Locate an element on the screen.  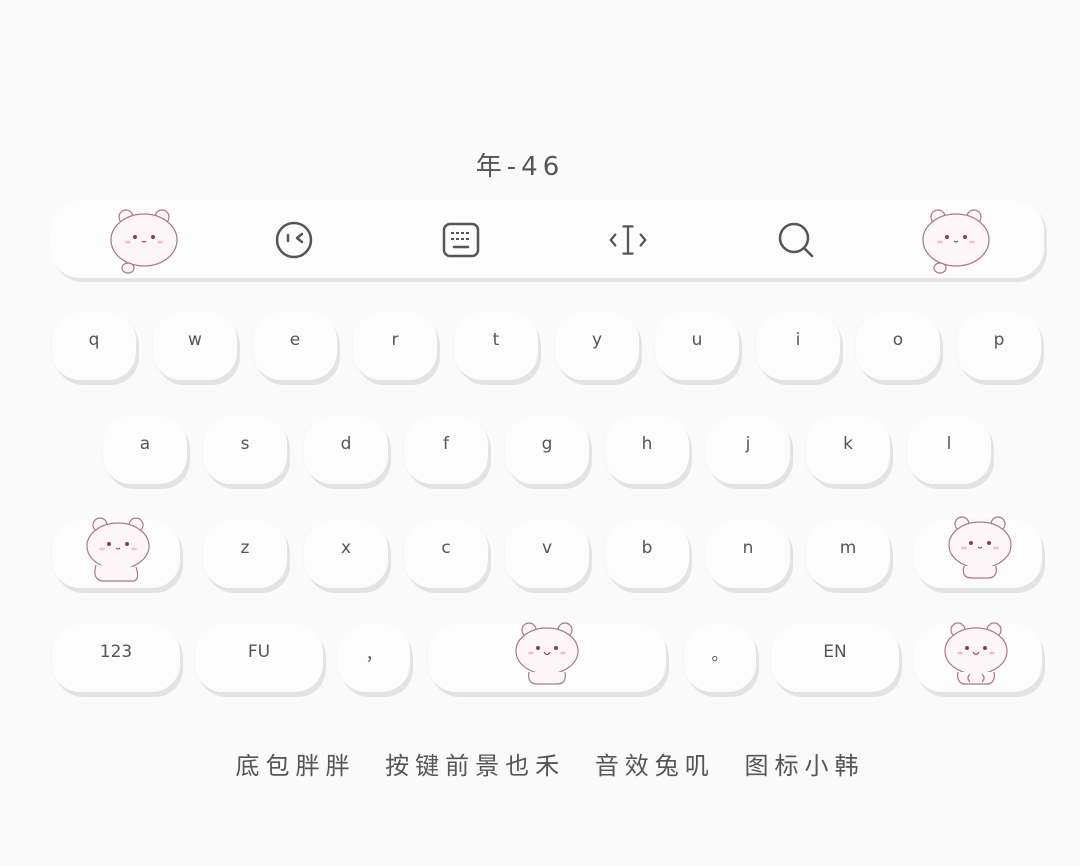
key-n: n is located at coordinates (748, 554).